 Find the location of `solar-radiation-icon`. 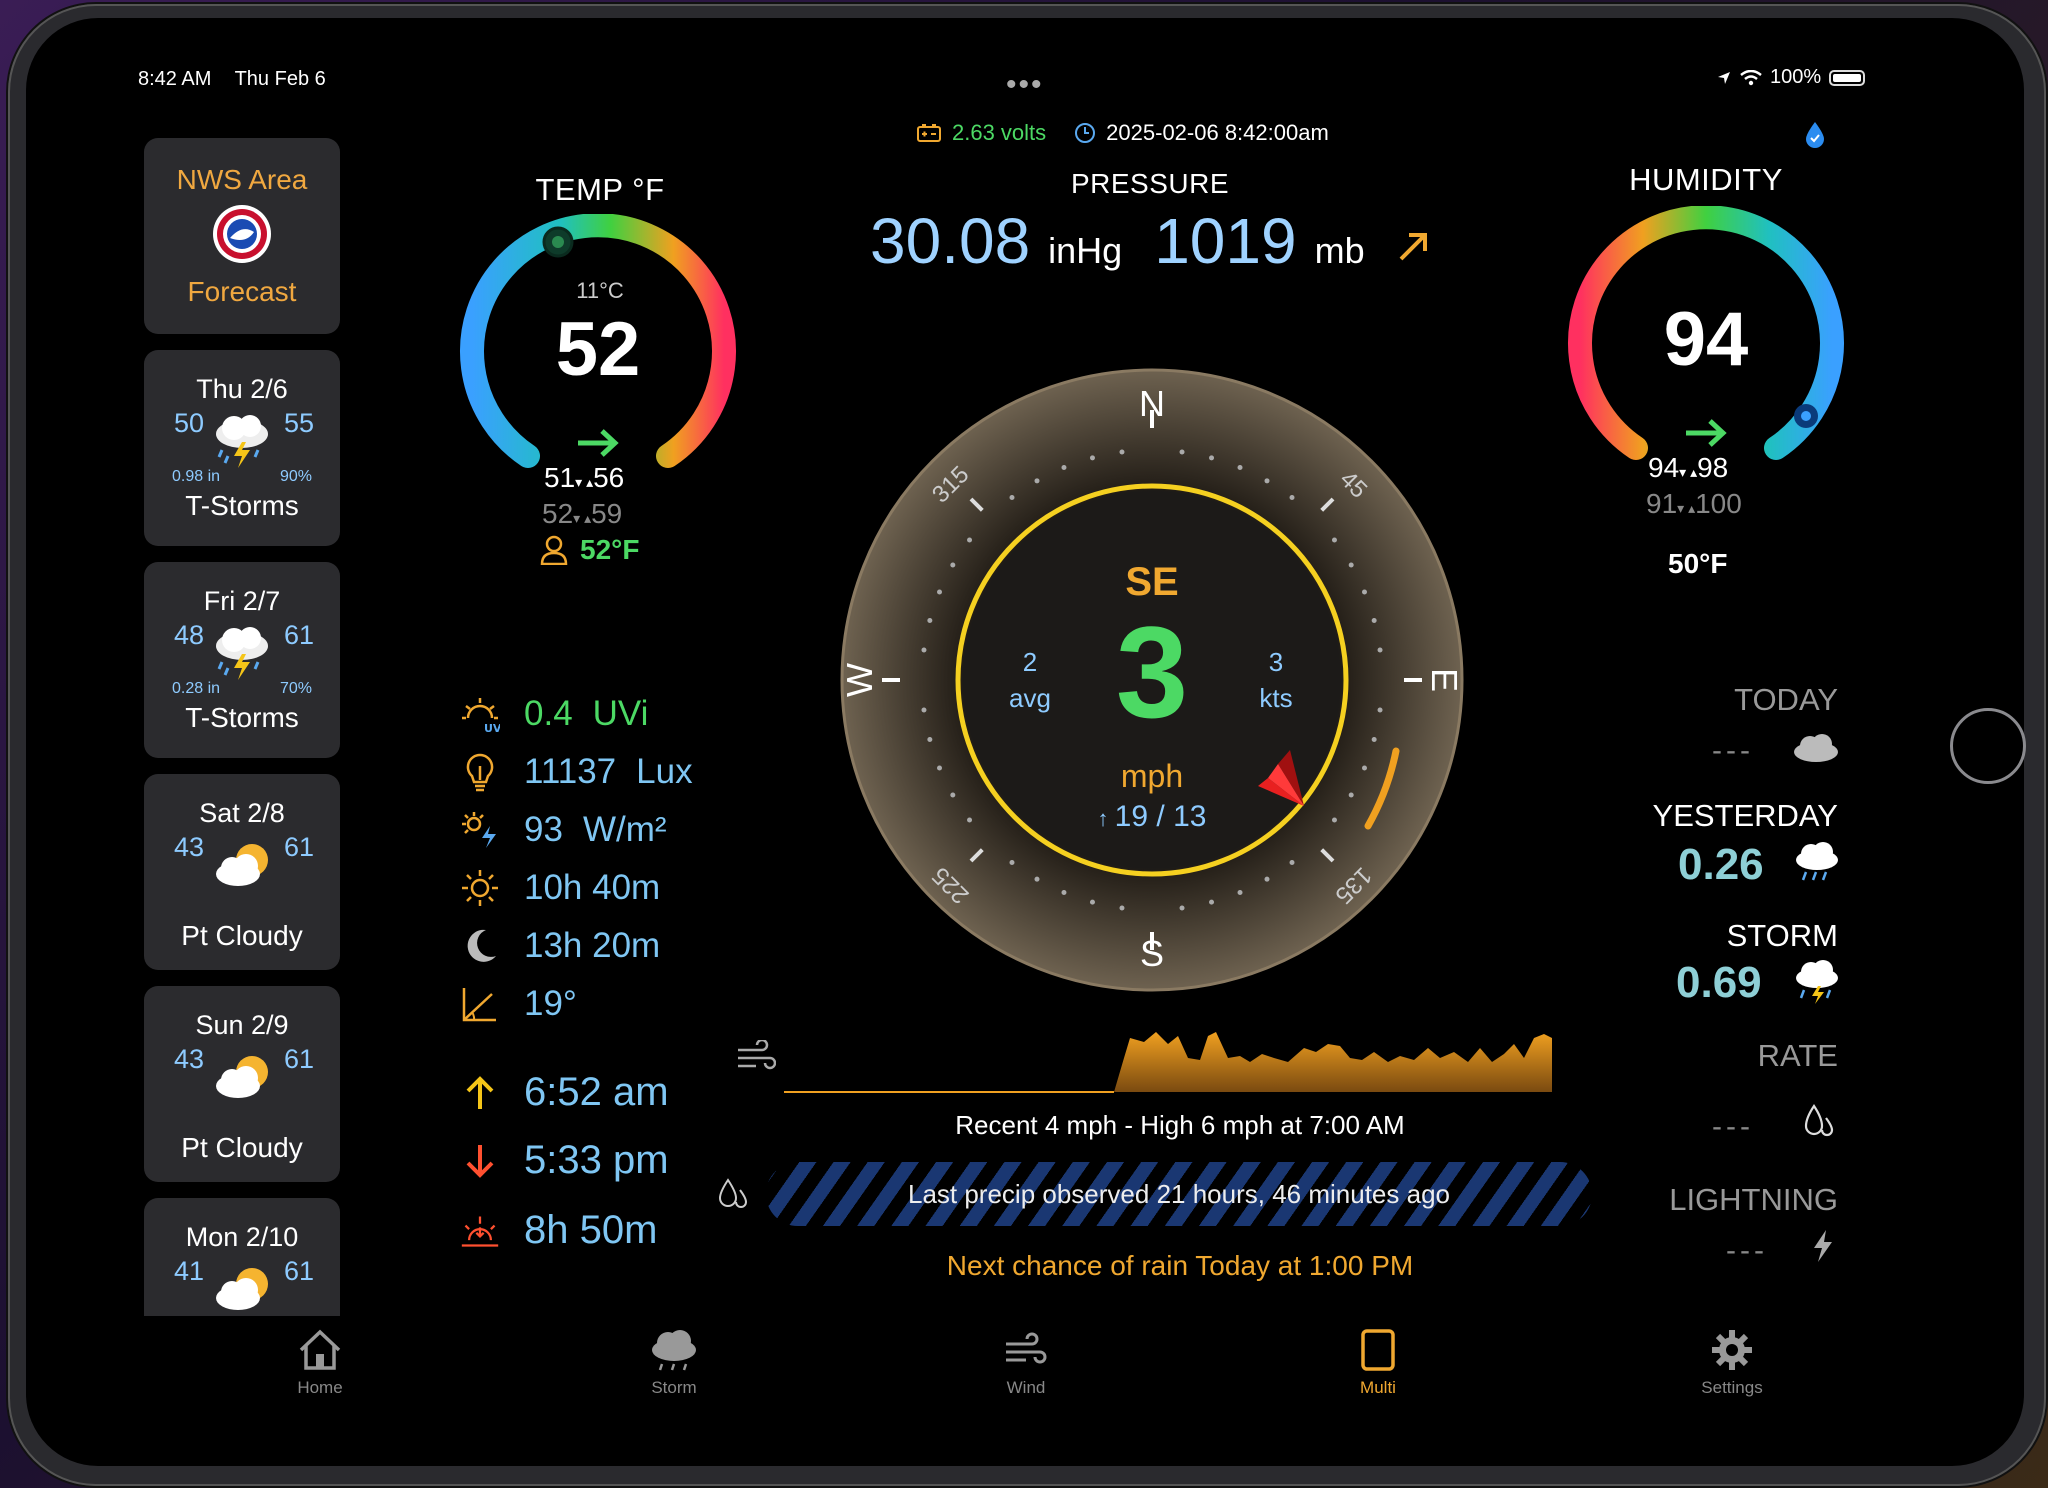

solar-radiation-icon is located at coordinates (479, 830).